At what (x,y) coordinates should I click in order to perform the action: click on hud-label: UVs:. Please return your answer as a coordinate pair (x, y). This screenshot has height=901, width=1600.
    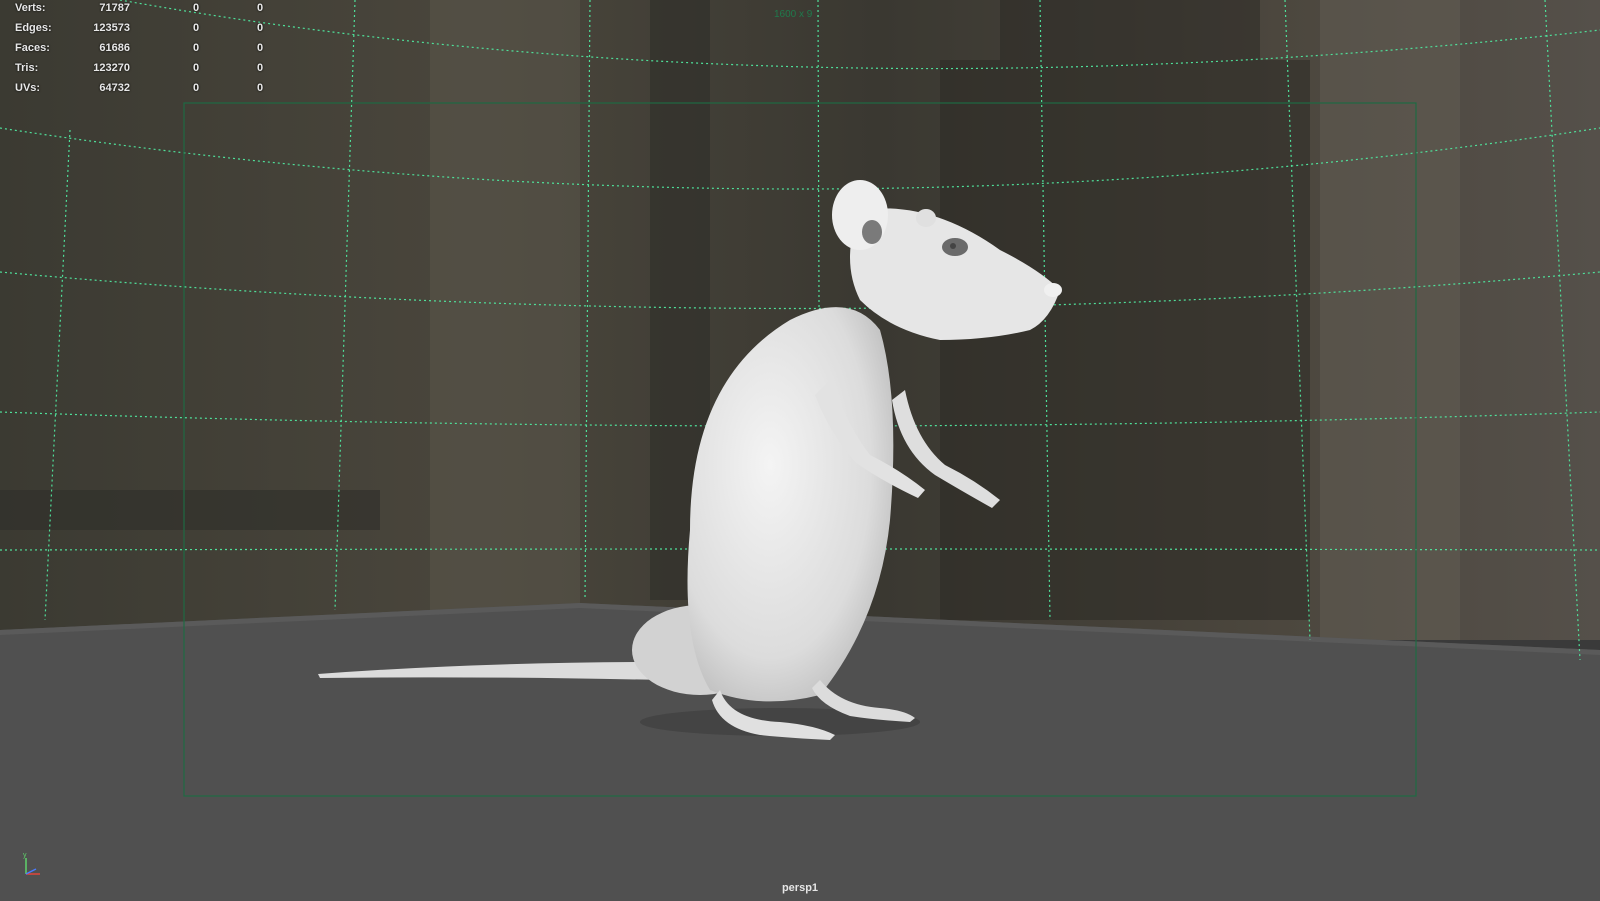
    Looking at the image, I should click on (28, 88).